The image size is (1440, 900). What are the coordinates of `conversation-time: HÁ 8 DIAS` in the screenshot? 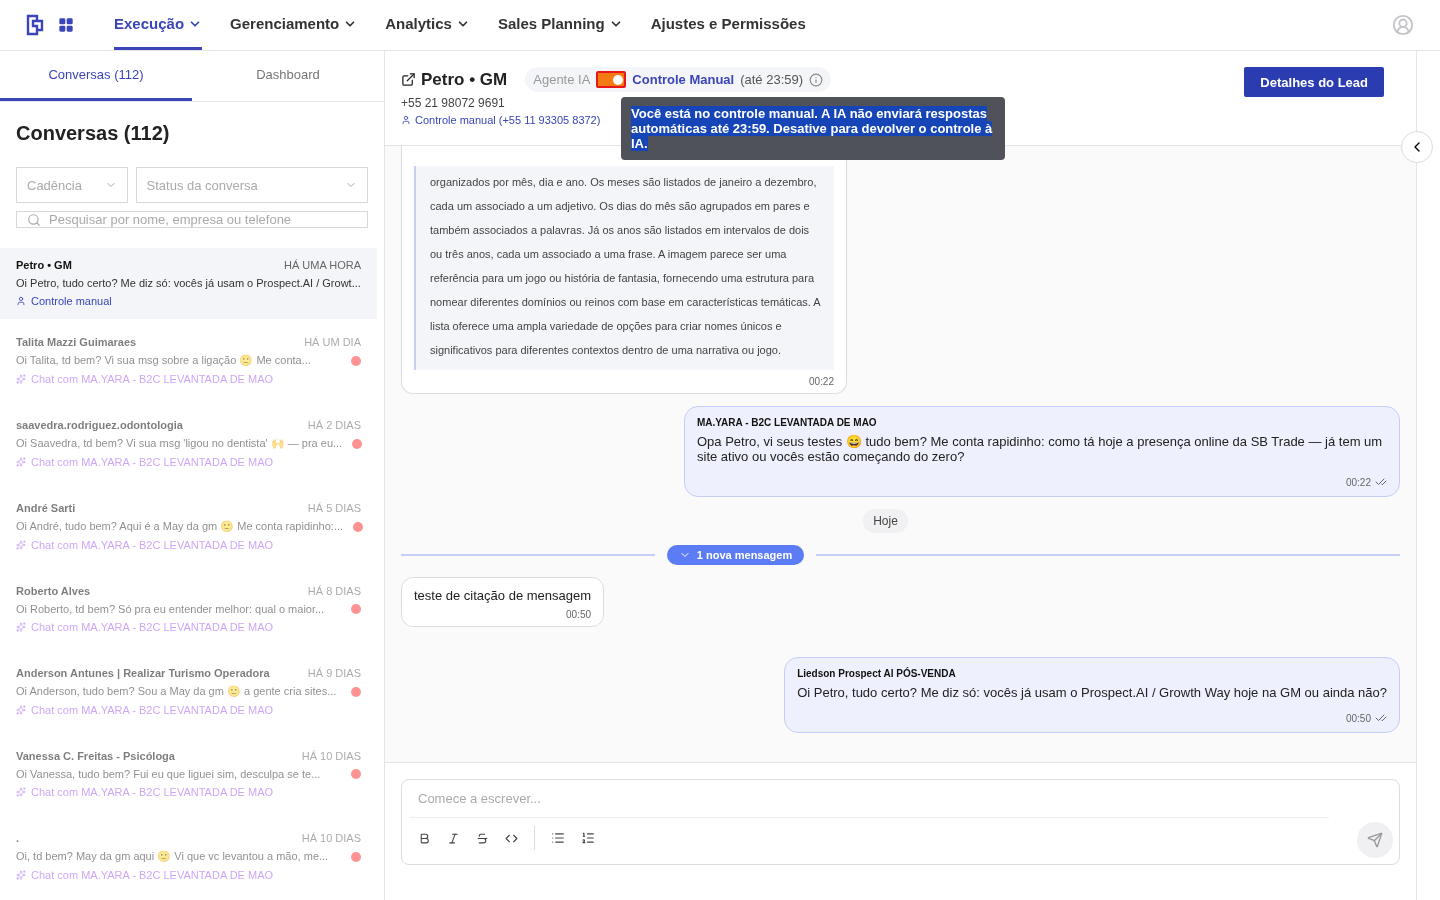 It's located at (334, 591).